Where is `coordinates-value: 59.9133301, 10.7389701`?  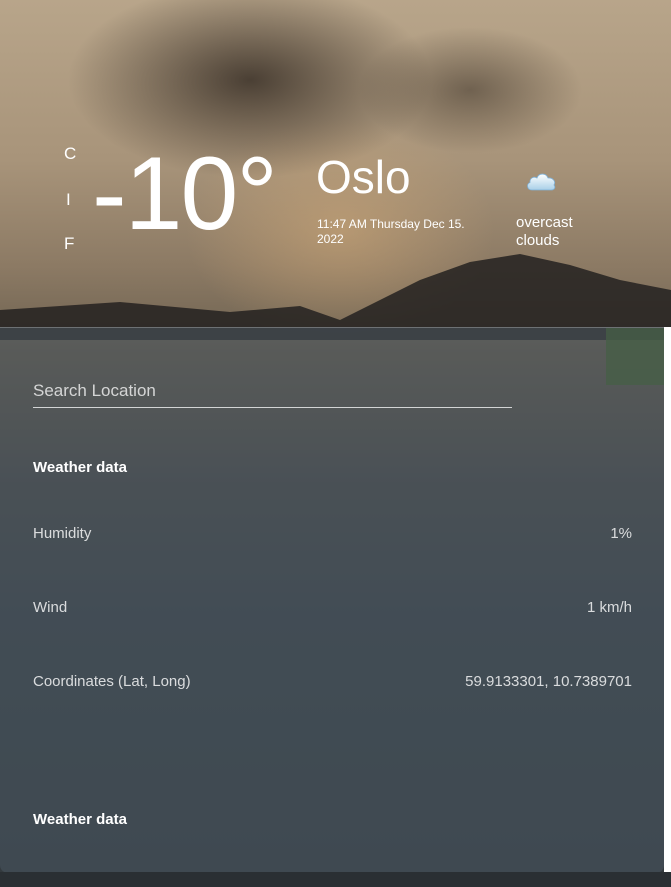 coordinates-value: 59.9133301, 10.7389701 is located at coordinates (548, 681).